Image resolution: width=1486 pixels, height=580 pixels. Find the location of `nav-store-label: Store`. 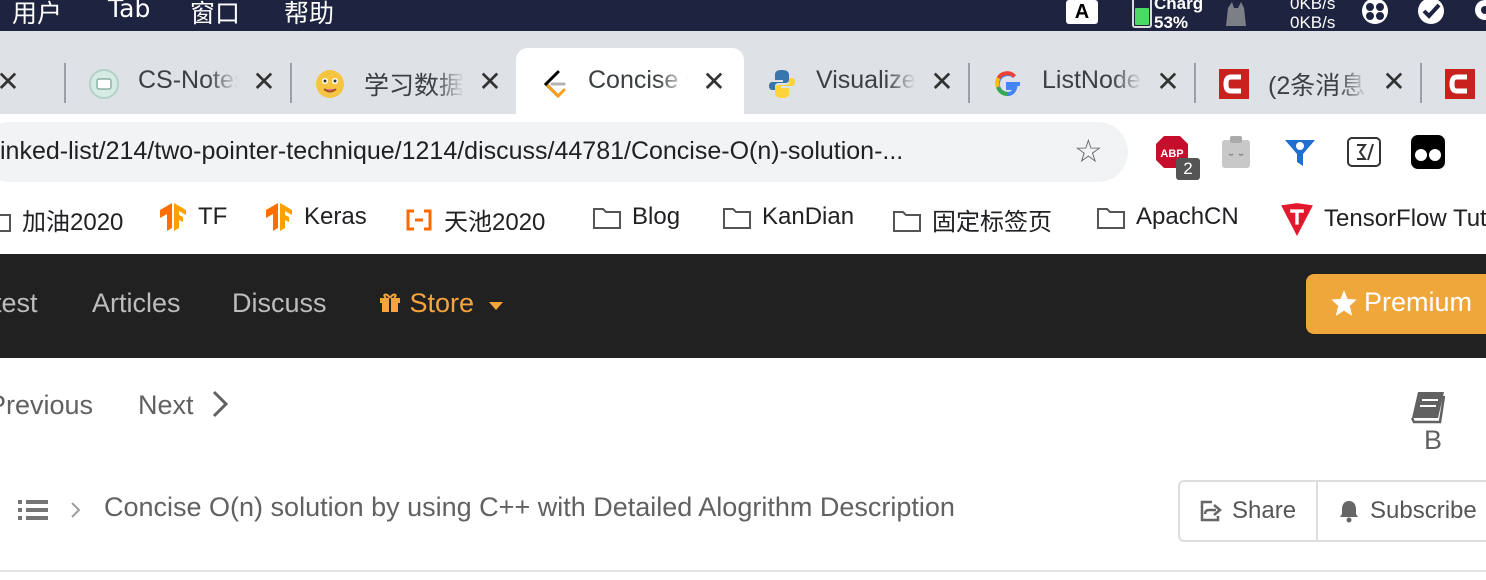

nav-store-label: Store is located at coordinates (442, 303).